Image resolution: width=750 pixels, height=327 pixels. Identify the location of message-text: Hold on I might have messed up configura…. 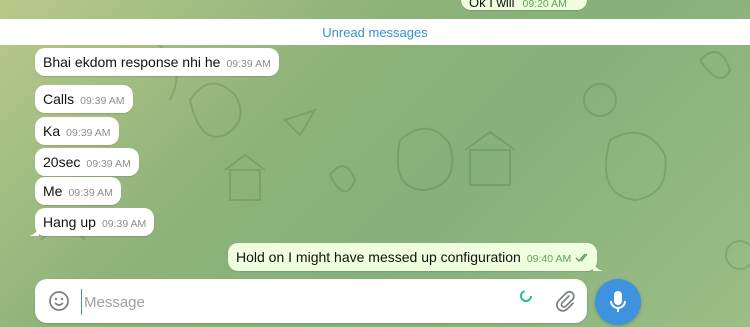
(378, 257).